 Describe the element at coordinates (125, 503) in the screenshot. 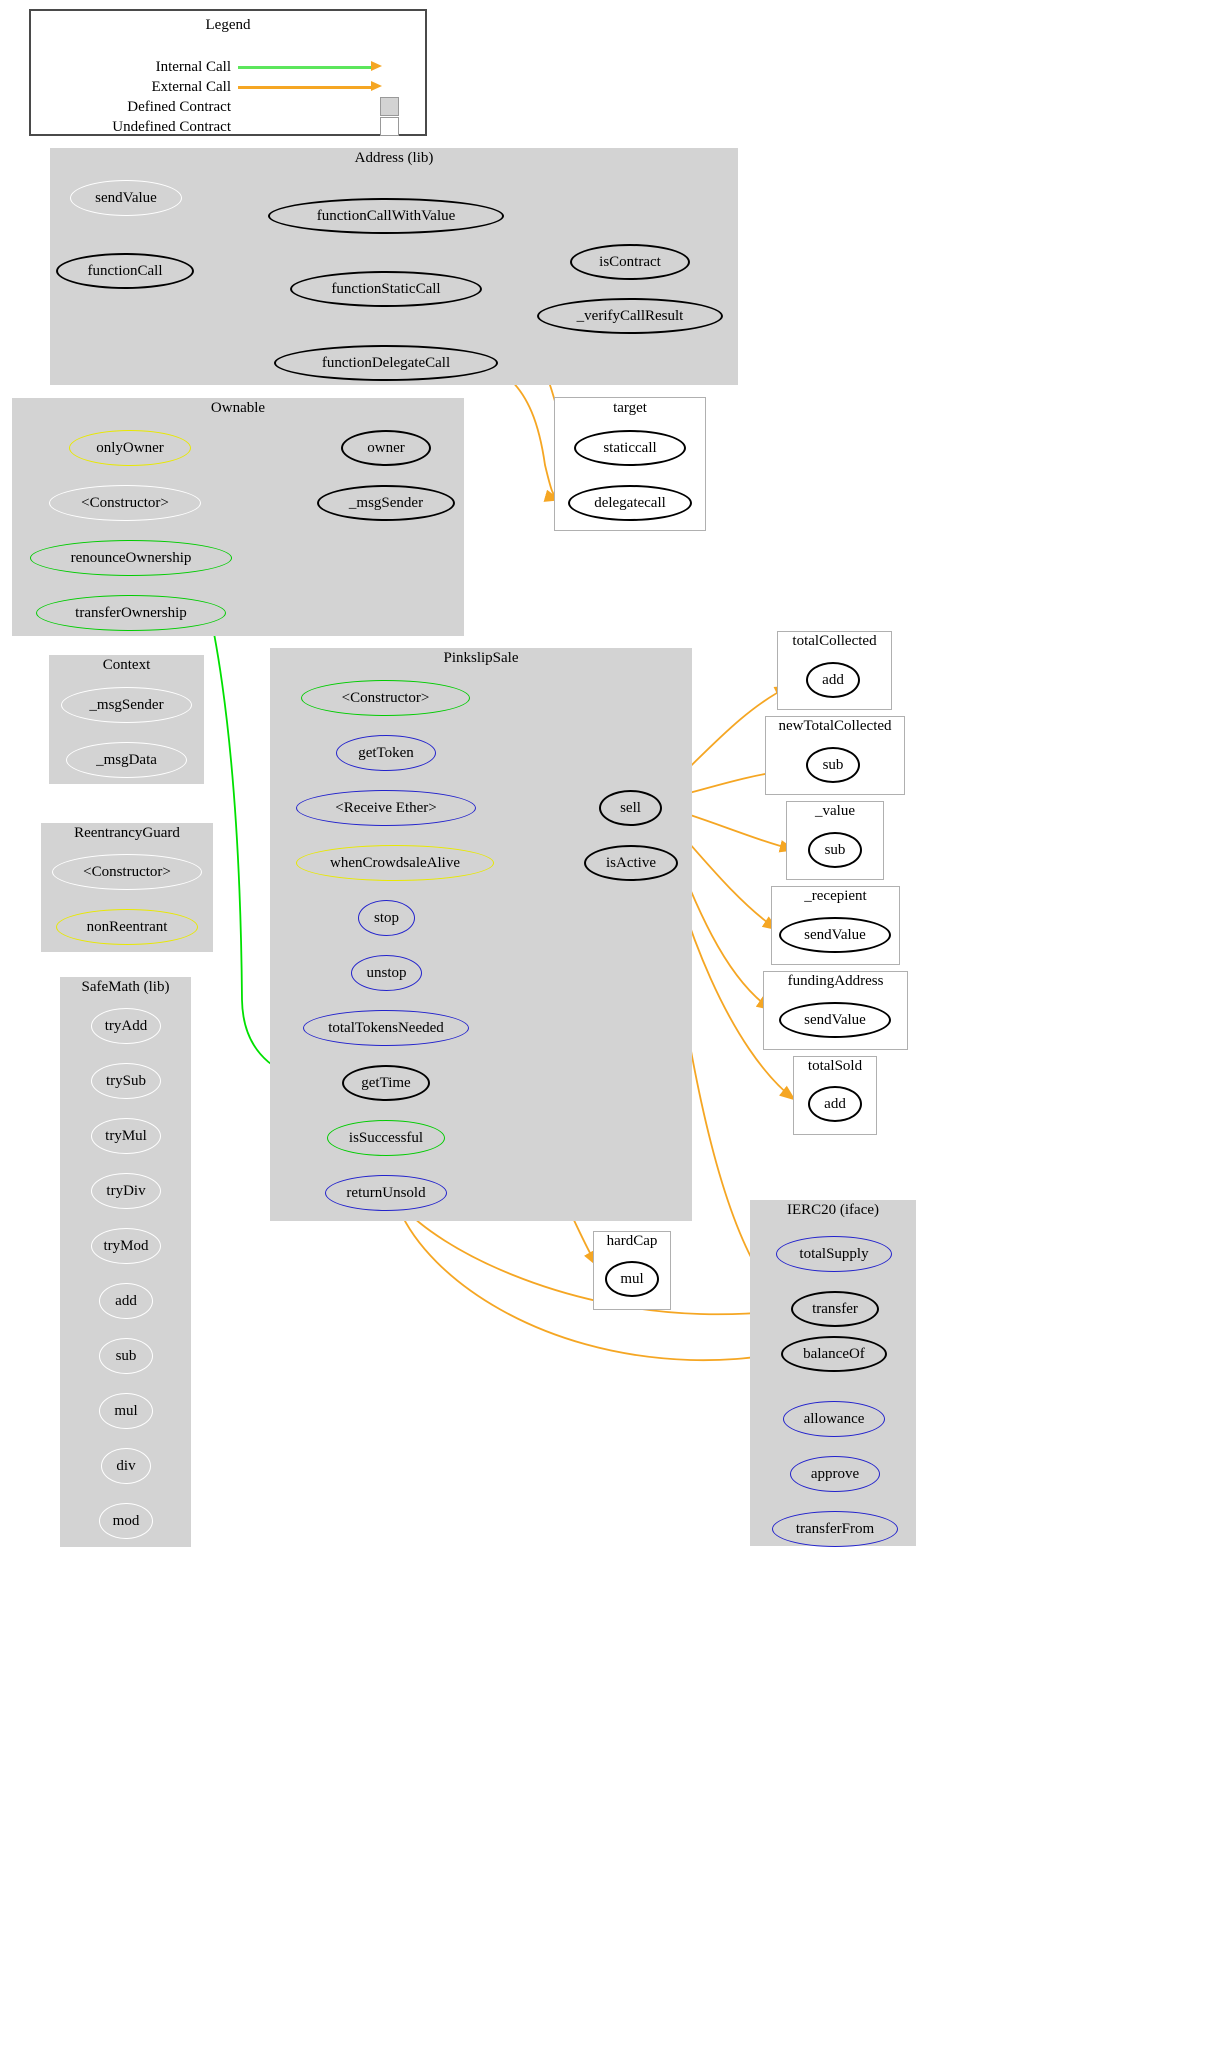

I see `node-ownable-constructor: <Constructor>` at that location.